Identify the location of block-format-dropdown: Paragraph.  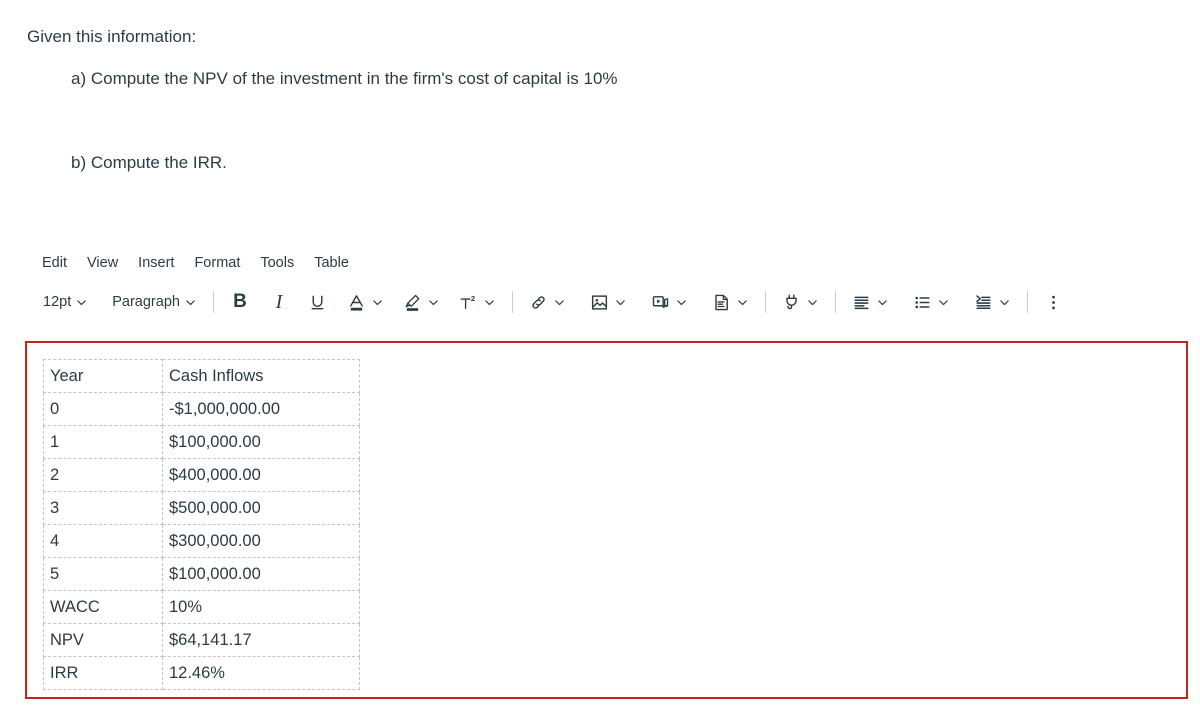
(154, 302).